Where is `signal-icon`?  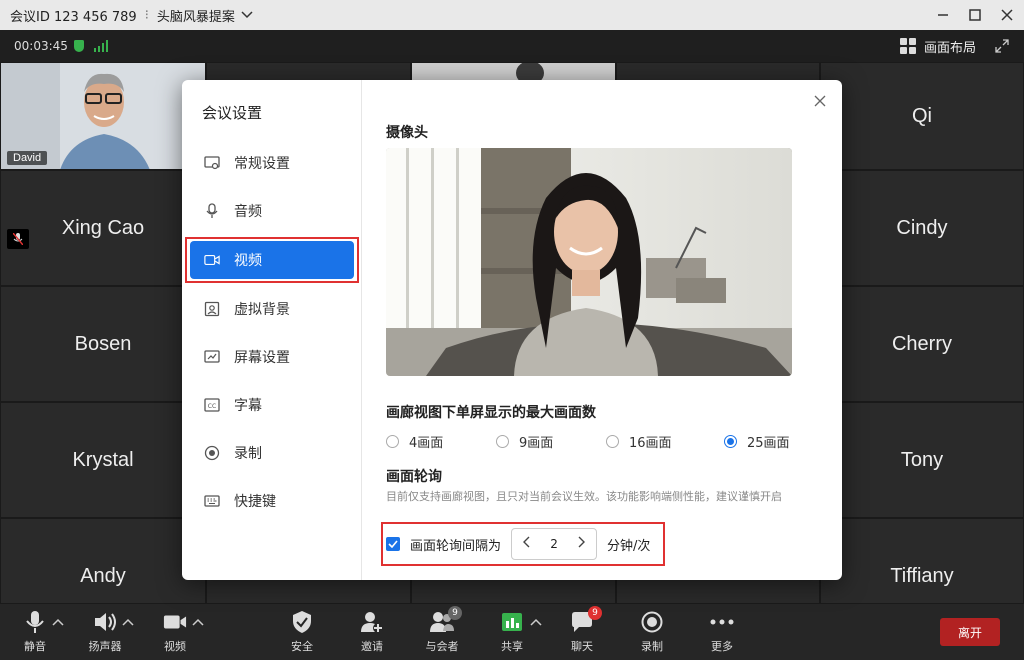 signal-icon is located at coordinates (100, 46).